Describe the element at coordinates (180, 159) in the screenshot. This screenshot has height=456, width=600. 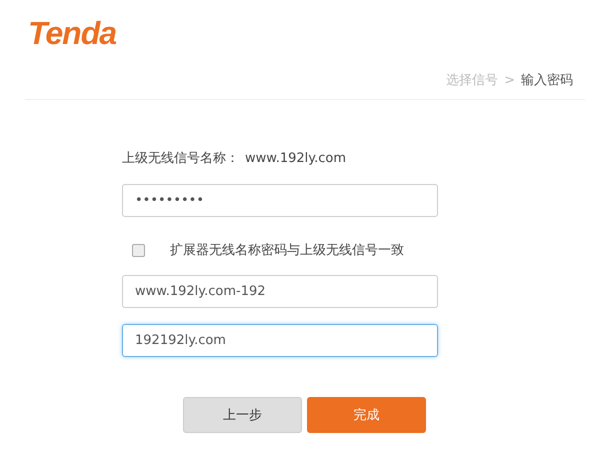
I see `upstream-label: 上级无线信号名称：` at that location.